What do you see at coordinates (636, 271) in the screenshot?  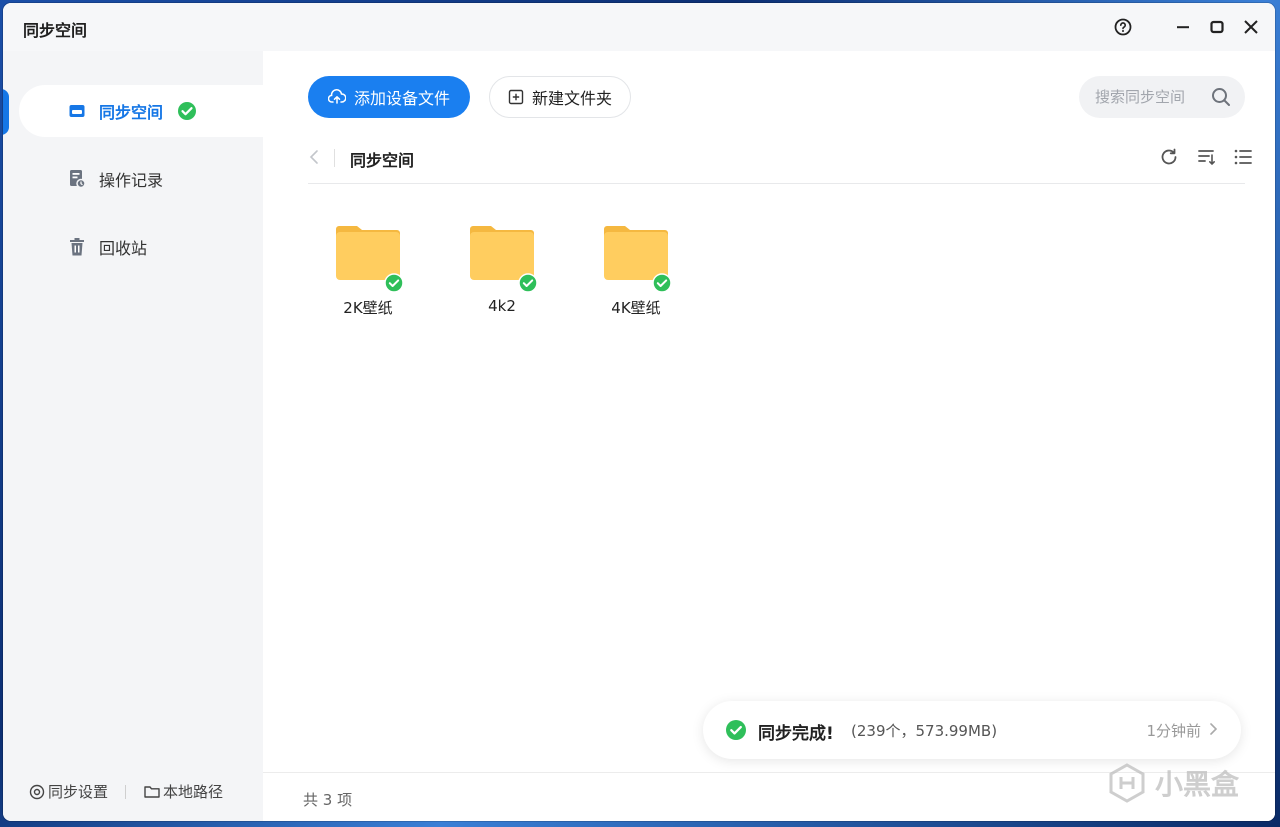 I see `folder-item: 4K壁纸` at bounding box center [636, 271].